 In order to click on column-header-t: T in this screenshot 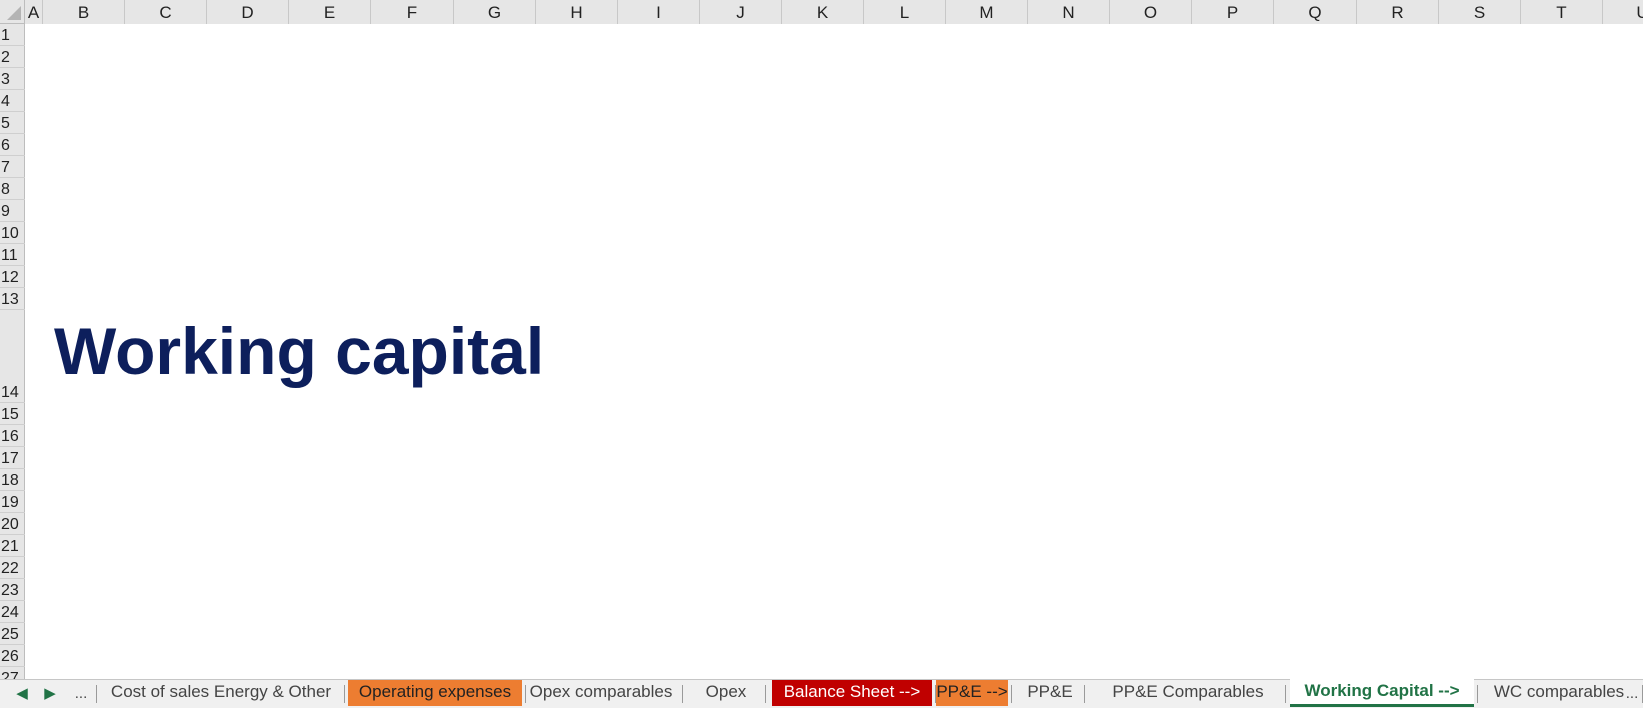, I will do `click(1562, 12)`.